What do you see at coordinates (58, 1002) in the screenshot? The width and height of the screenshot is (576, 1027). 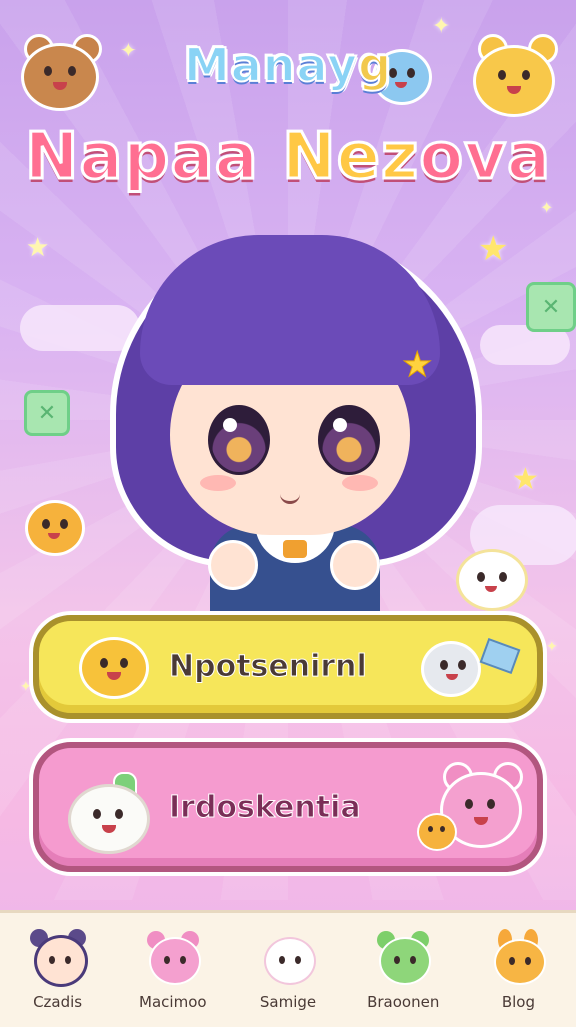 I see `nav-label: Czadis` at bounding box center [58, 1002].